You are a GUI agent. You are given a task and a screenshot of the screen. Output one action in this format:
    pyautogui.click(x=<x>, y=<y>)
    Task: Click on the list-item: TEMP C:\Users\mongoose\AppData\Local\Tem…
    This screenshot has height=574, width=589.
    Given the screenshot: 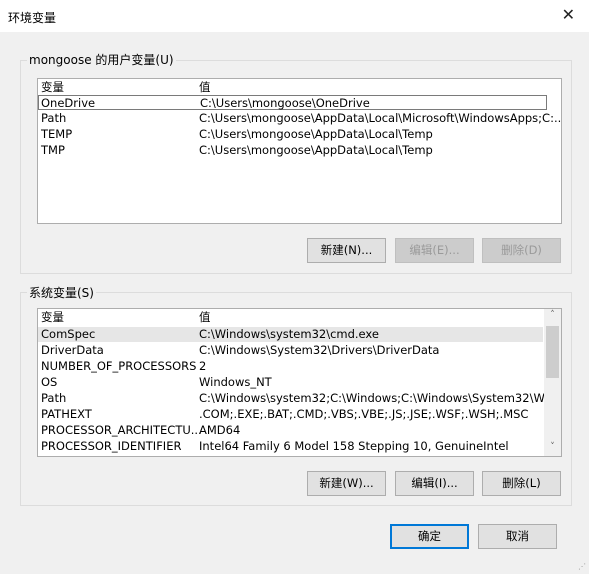 What is the action you would take?
    pyautogui.click(x=299, y=134)
    